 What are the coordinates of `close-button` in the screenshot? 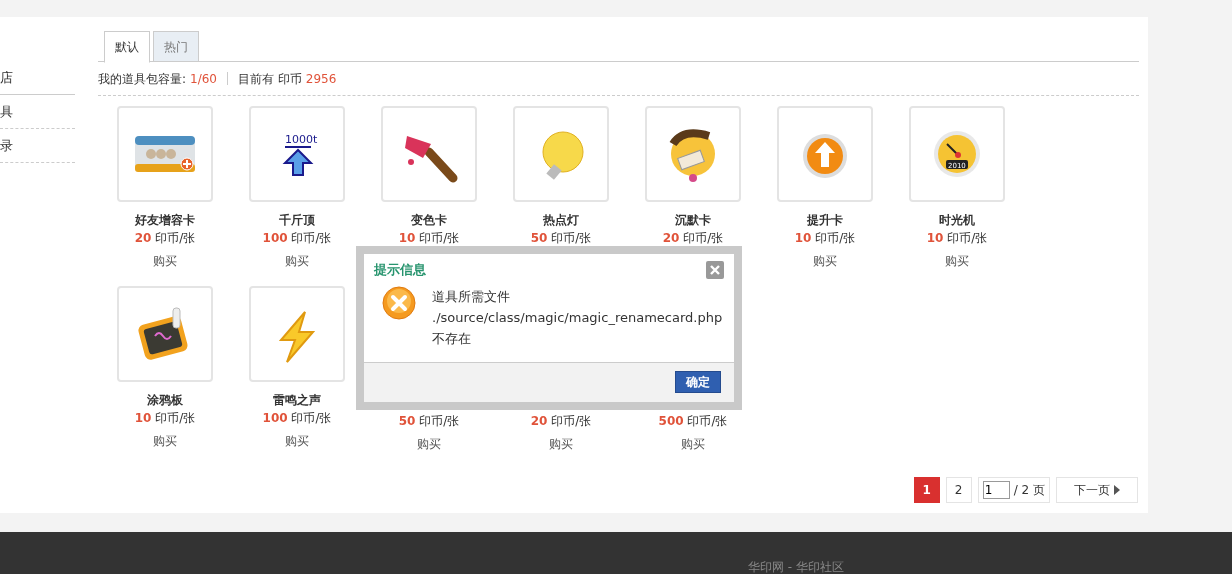 It's located at (715, 269).